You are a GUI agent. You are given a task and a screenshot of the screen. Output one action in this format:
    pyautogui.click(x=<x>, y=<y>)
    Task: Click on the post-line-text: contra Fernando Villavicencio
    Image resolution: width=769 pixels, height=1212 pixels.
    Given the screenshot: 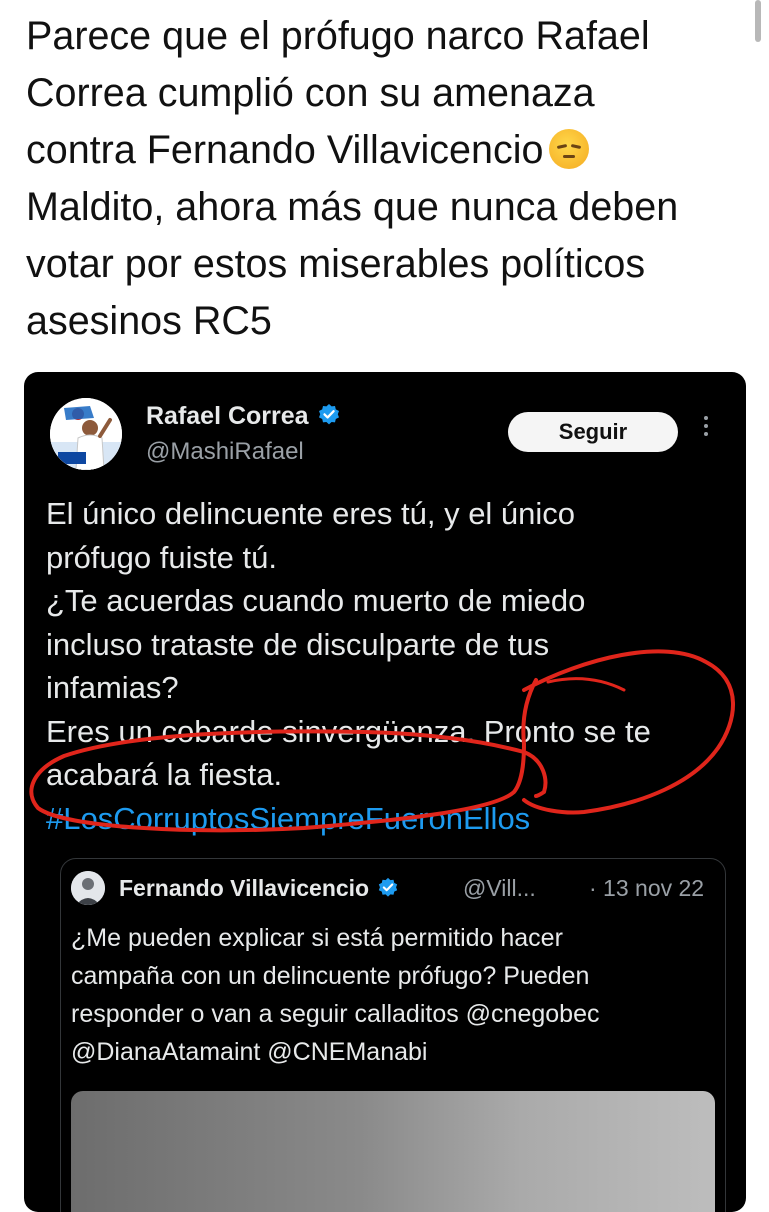 What is the action you would take?
    pyautogui.click(x=285, y=150)
    